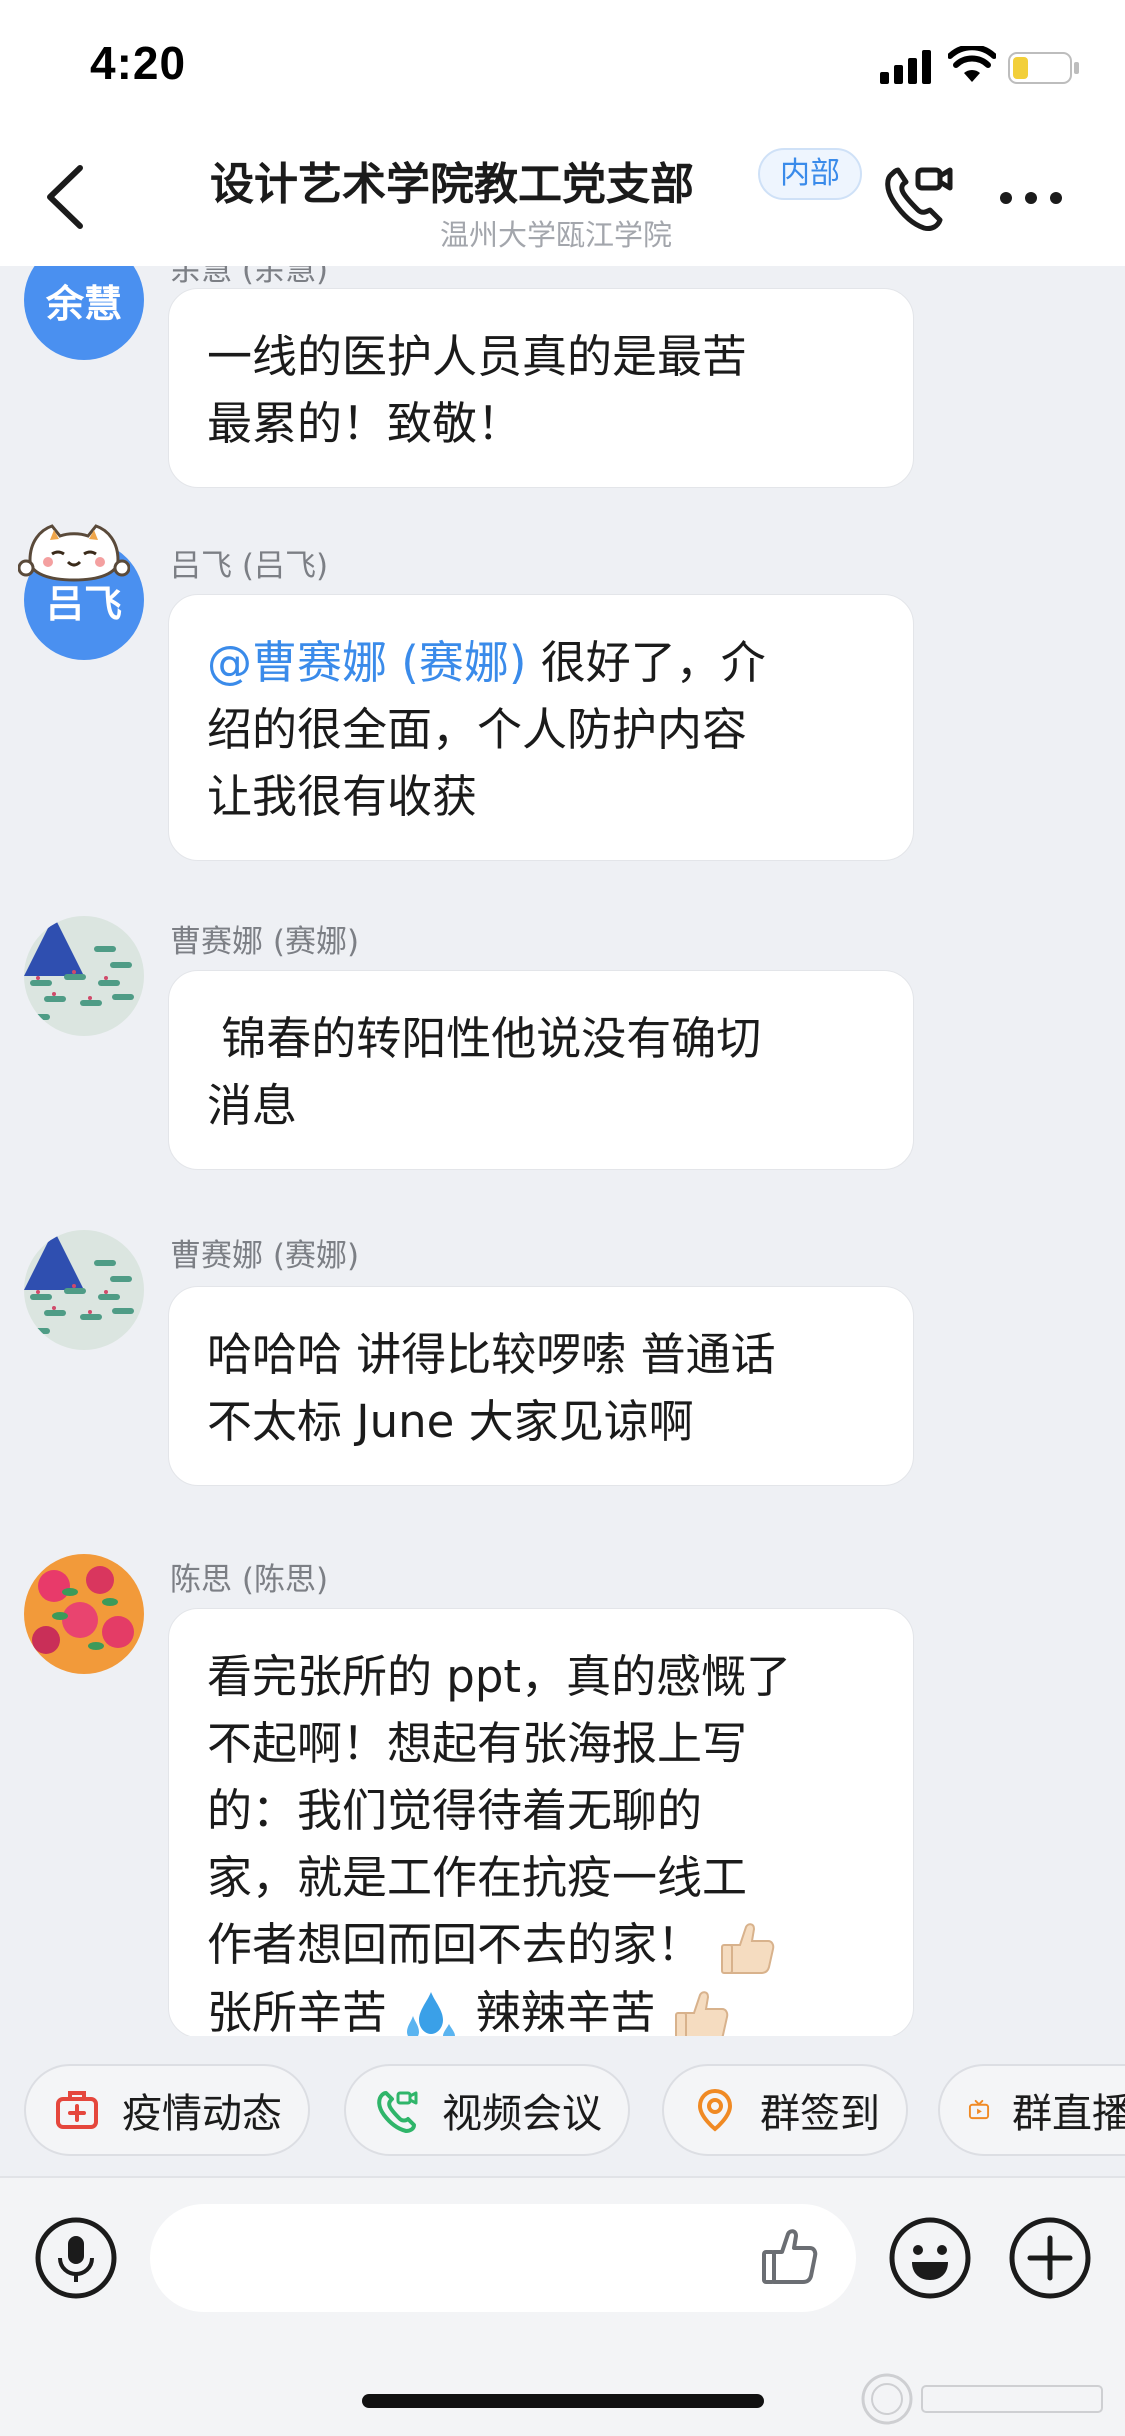 Image resolution: width=1125 pixels, height=2436 pixels. What do you see at coordinates (1031, 198) in the screenshot?
I see `more-options-icon` at bounding box center [1031, 198].